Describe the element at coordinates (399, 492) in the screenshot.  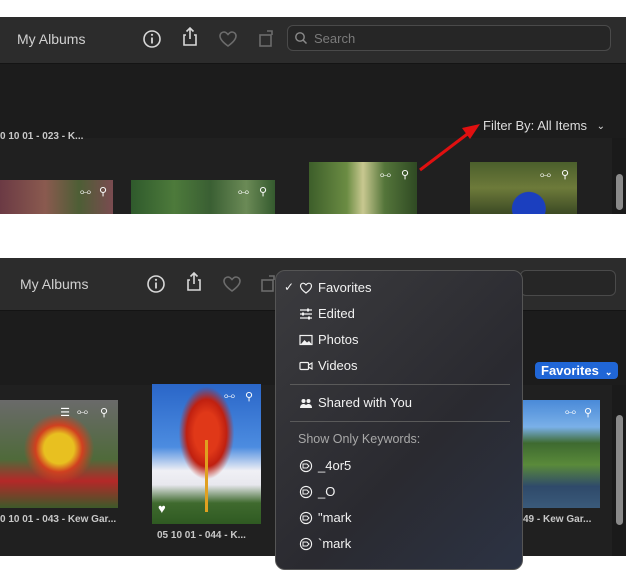
I see `menu-item-keyword: _O` at that location.